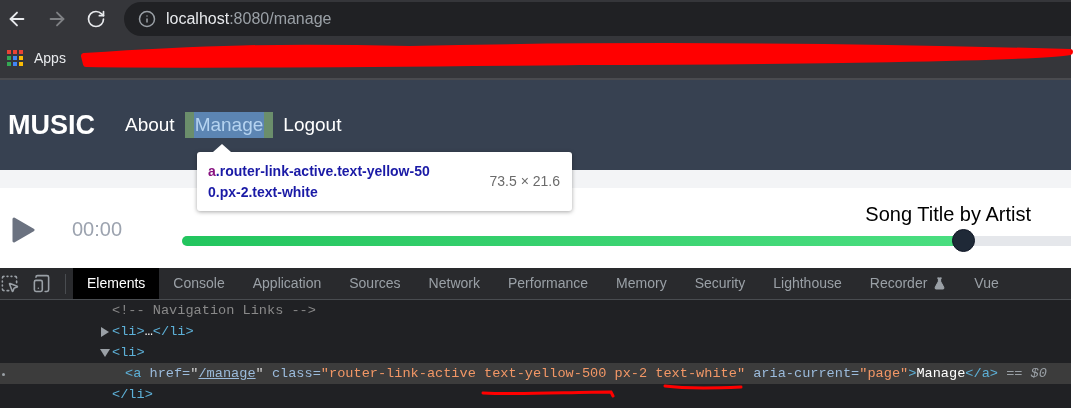 The height and width of the screenshot is (408, 1080). Describe the element at coordinates (249, 19) in the screenshot. I see `url-text: localhost:8080/manage` at that location.